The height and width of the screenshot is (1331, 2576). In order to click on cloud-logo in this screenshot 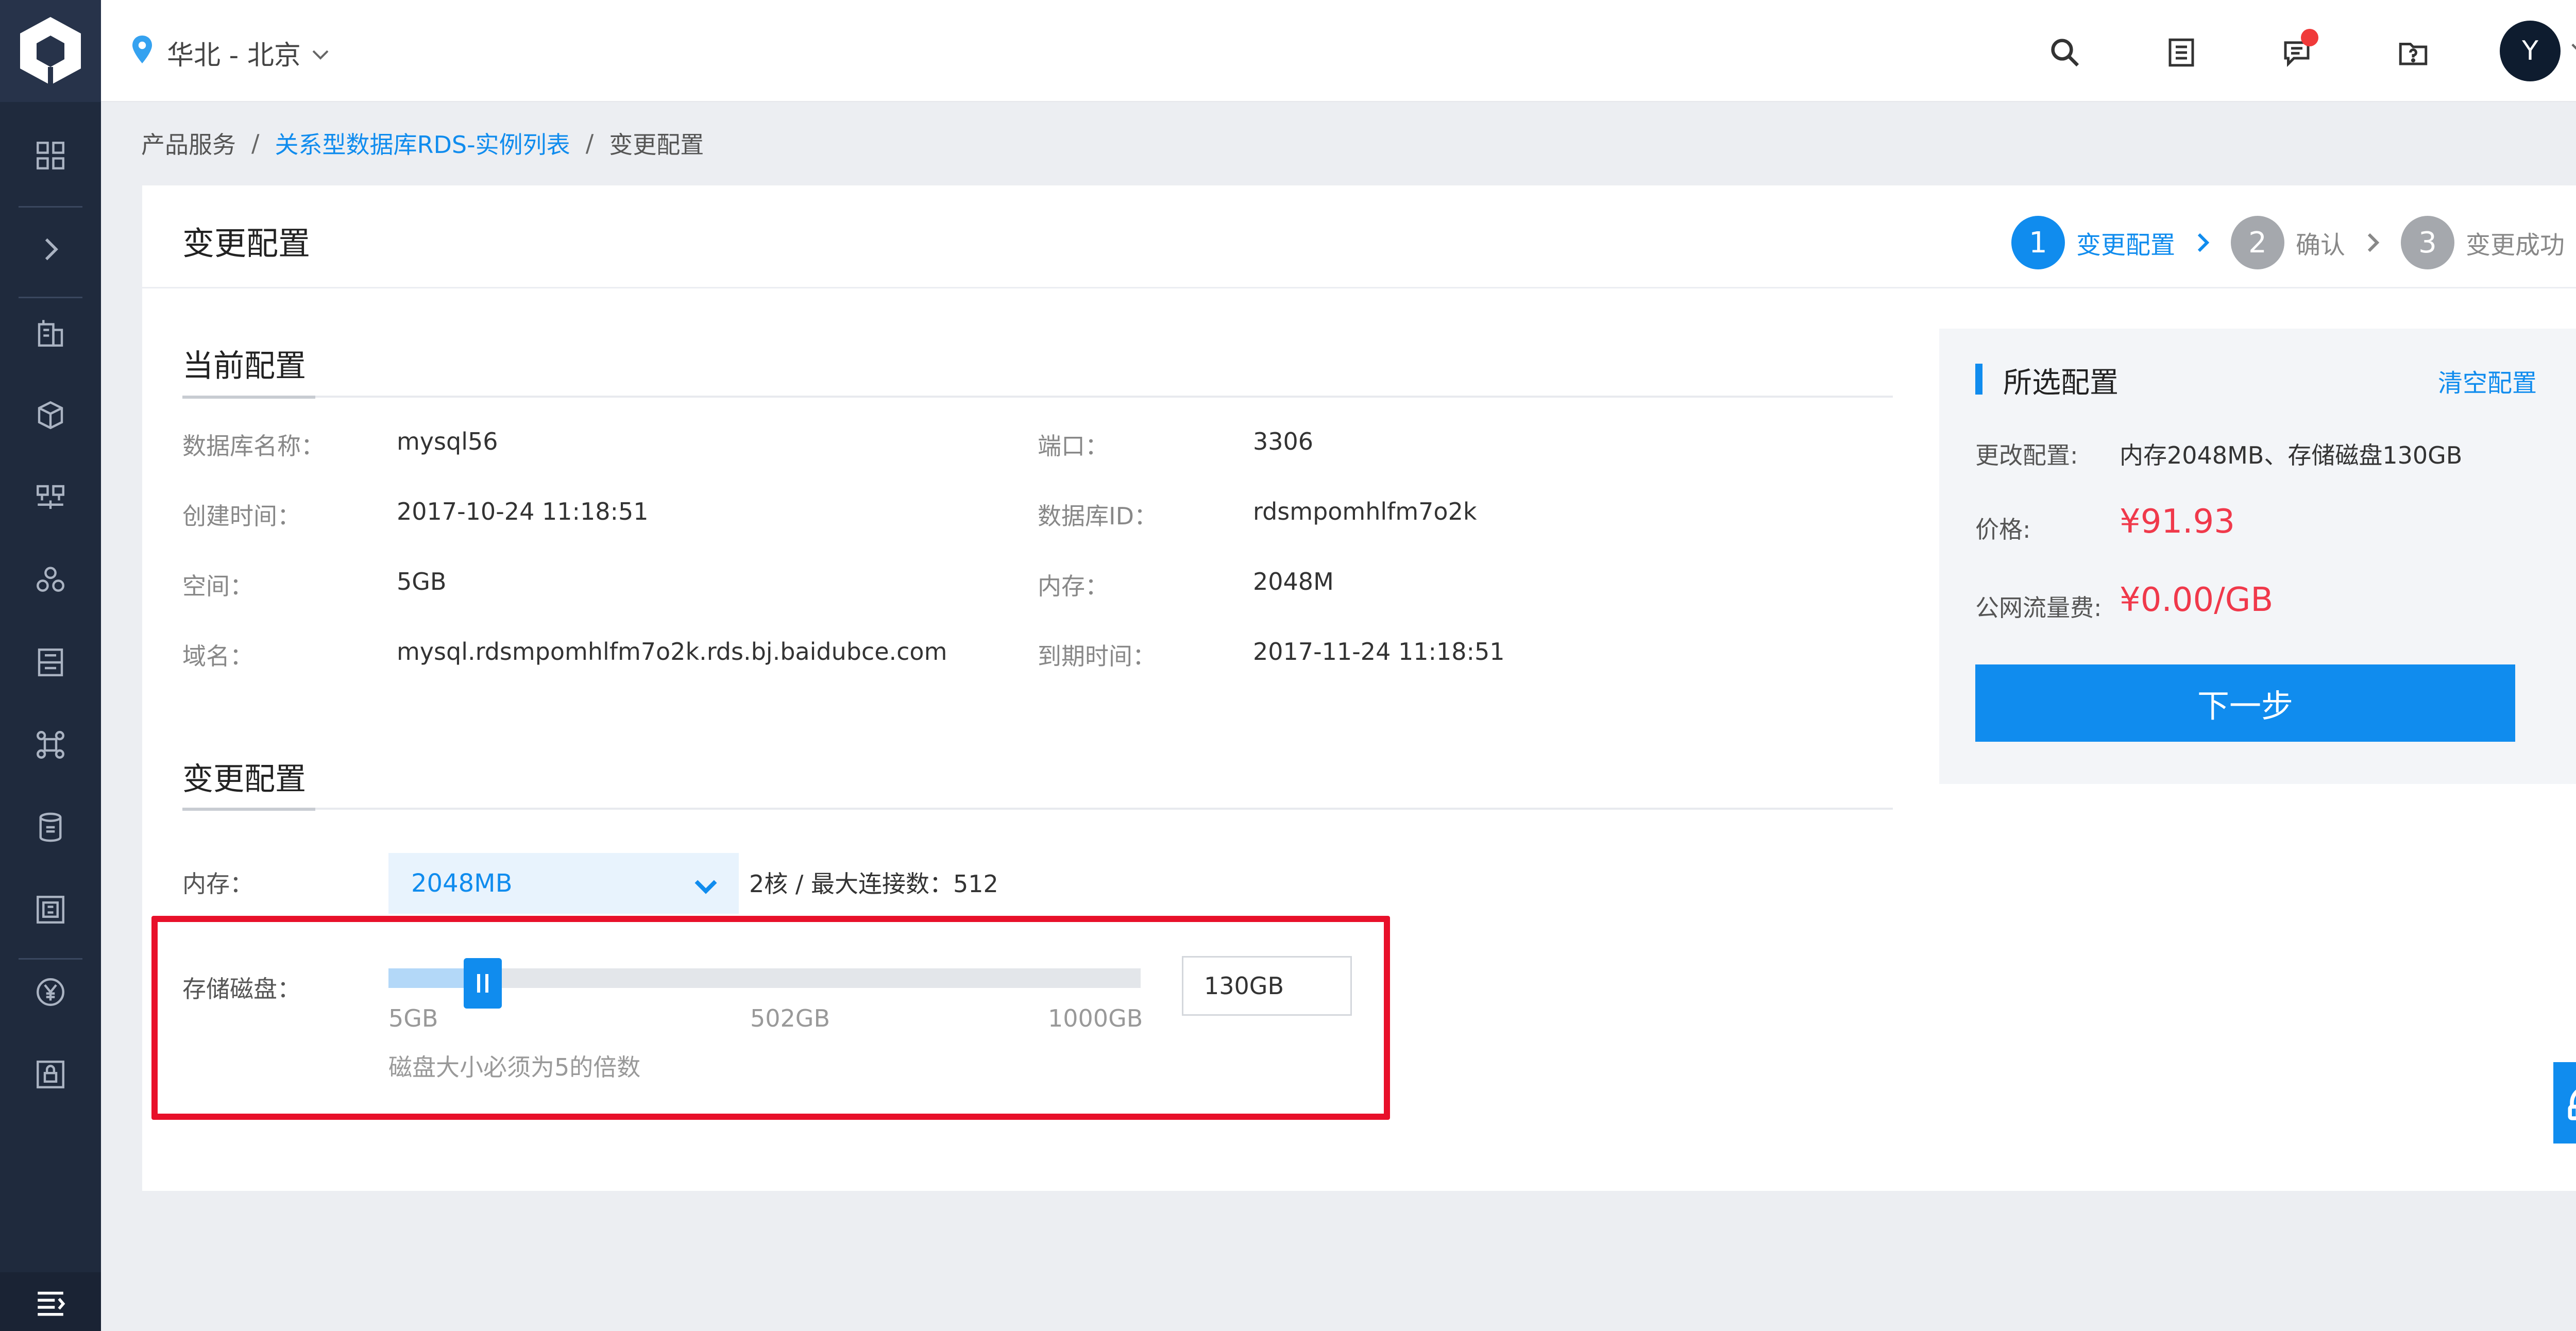, I will do `click(51, 51)`.